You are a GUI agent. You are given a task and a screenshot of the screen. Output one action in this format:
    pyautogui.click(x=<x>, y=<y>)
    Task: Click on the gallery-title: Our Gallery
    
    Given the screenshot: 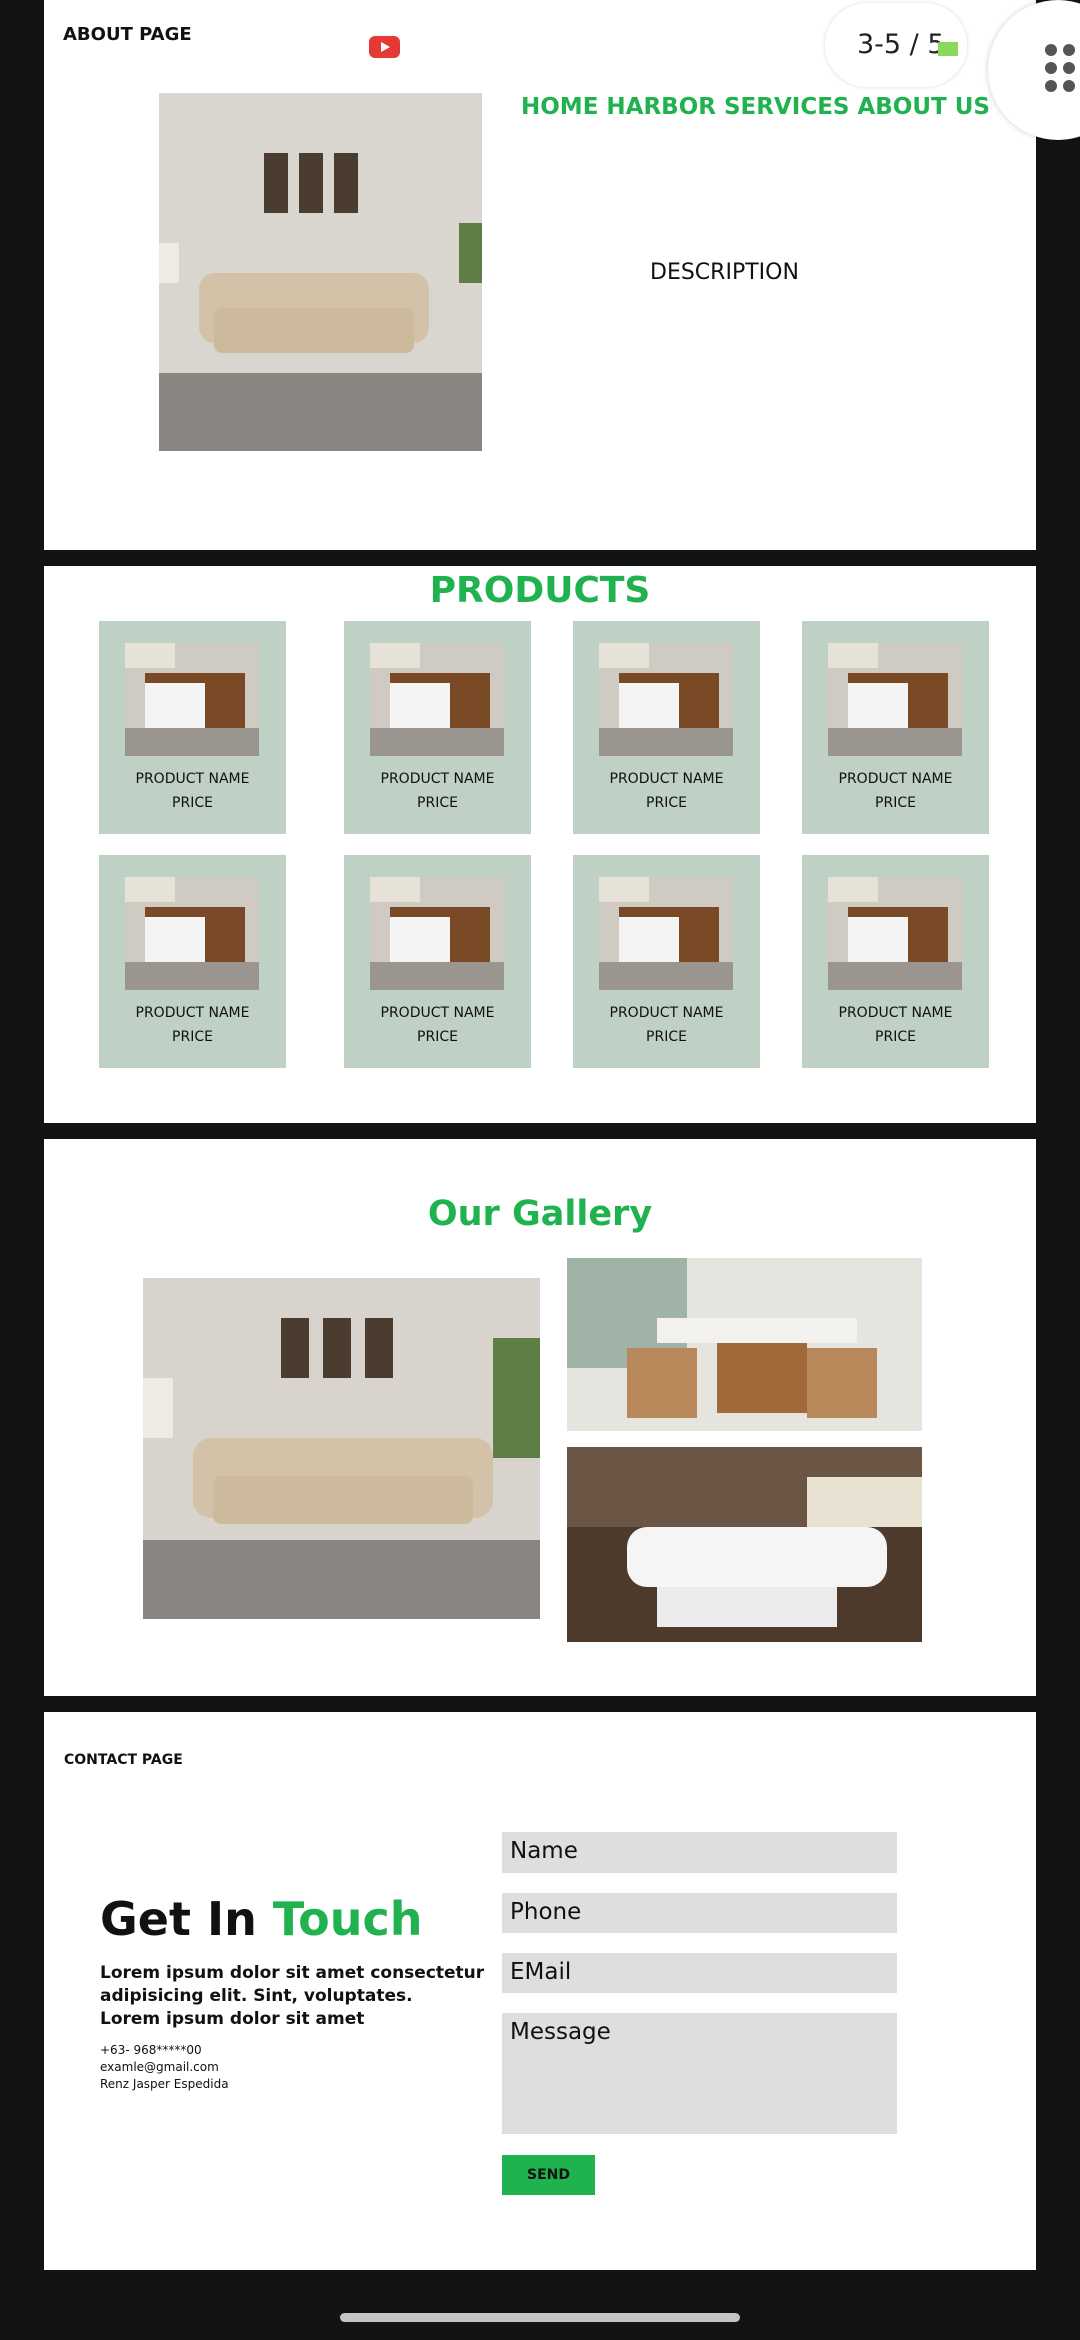 What is the action you would take?
    pyautogui.click(x=540, y=1214)
    